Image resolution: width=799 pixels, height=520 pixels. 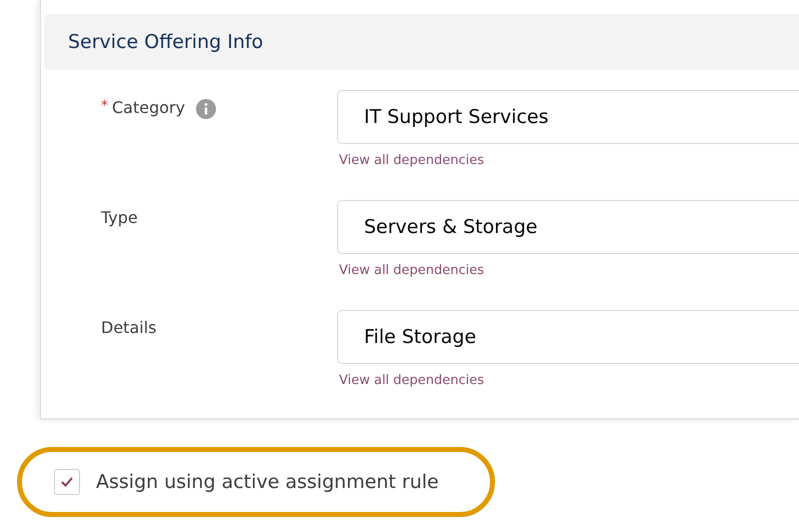 What do you see at coordinates (104, 106) in the screenshot?
I see `required-mark: *` at bounding box center [104, 106].